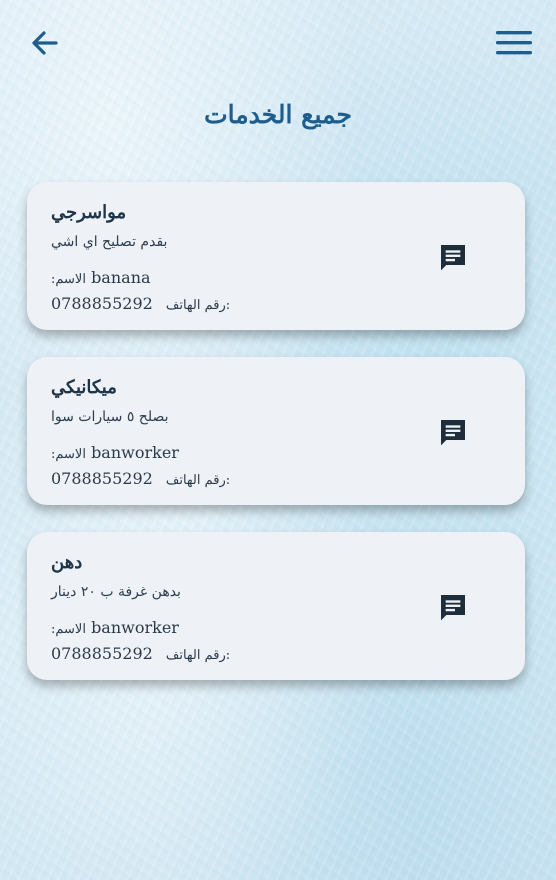 Image resolution: width=556 pixels, height=880 pixels. I want to click on worker-name-row: :الاسم banana, so click(101, 277).